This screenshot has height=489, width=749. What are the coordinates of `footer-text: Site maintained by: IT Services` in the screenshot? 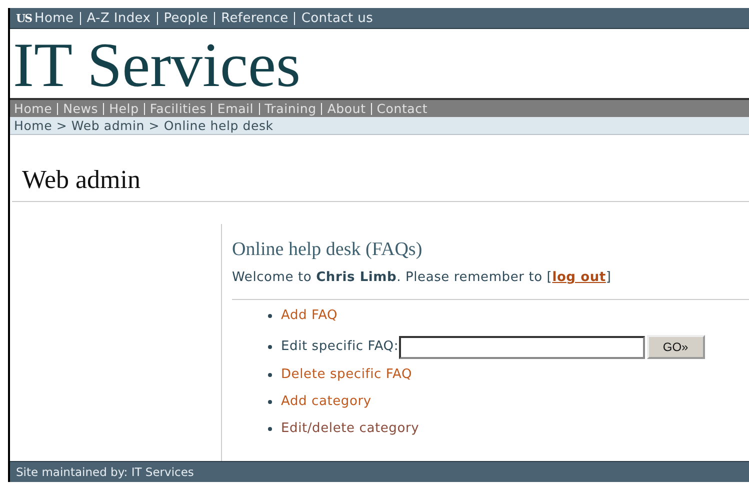 It's located at (105, 472).